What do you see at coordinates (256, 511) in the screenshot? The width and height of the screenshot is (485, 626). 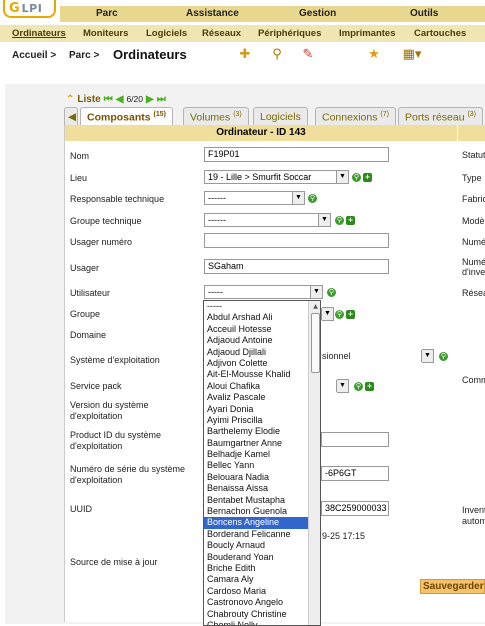 I see `dropdown-option: Bernachon Guenola` at bounding box center [256, 511].